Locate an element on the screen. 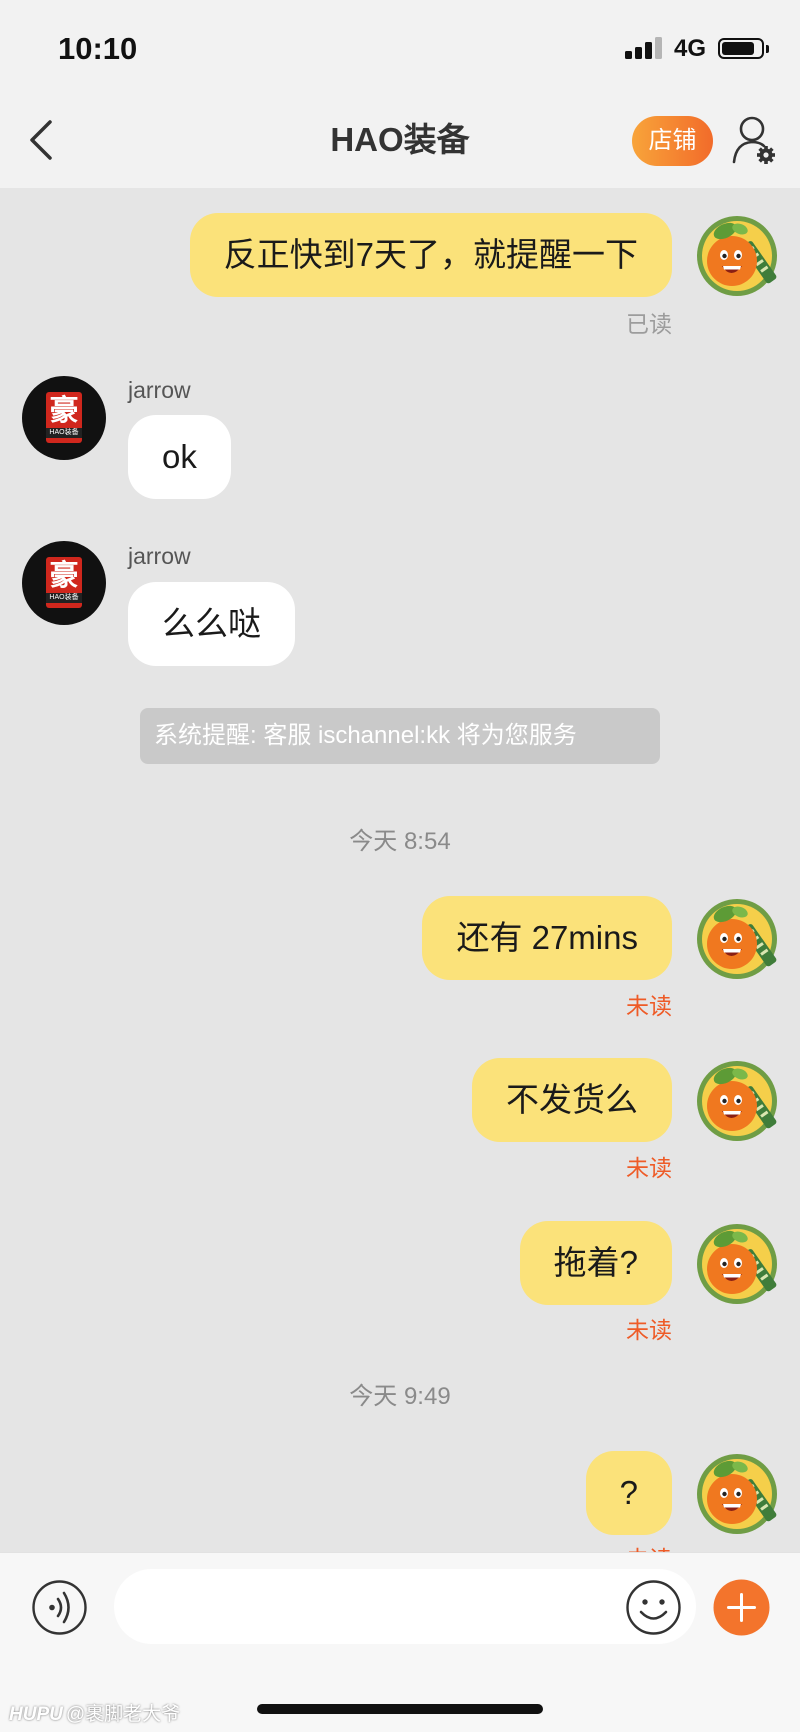 The width and height of the screenshot is (800, 1732). message-input is located at coordinates (405, 1606).